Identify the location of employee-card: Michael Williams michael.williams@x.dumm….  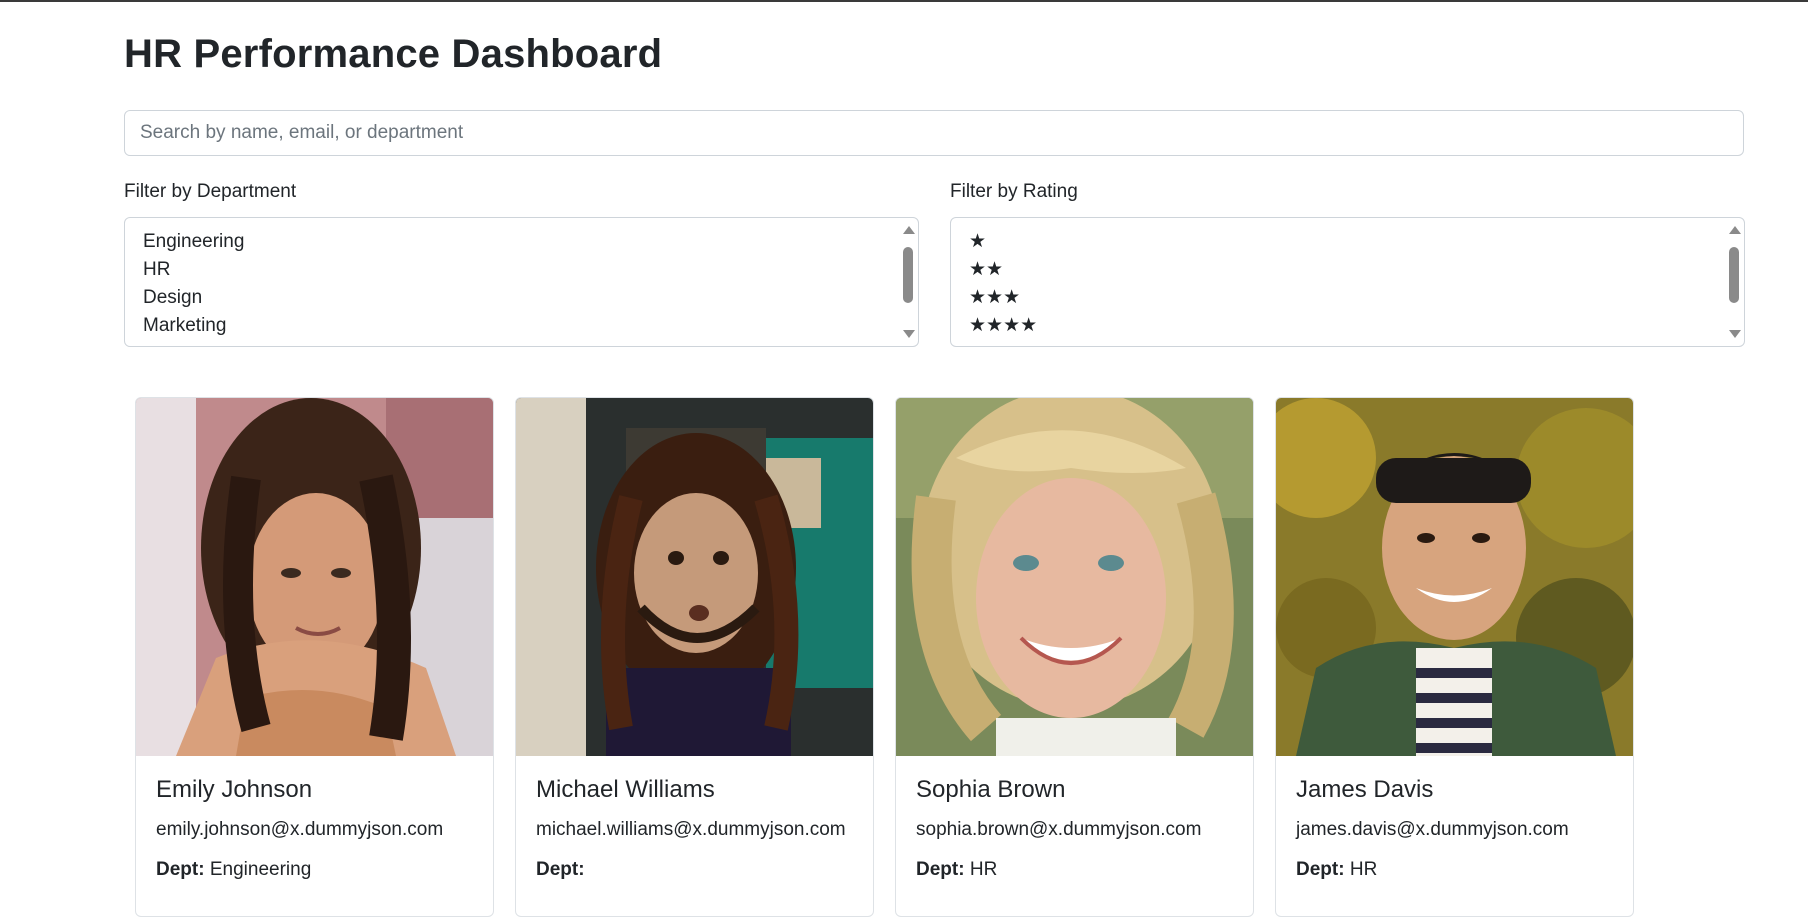
(694, 657).